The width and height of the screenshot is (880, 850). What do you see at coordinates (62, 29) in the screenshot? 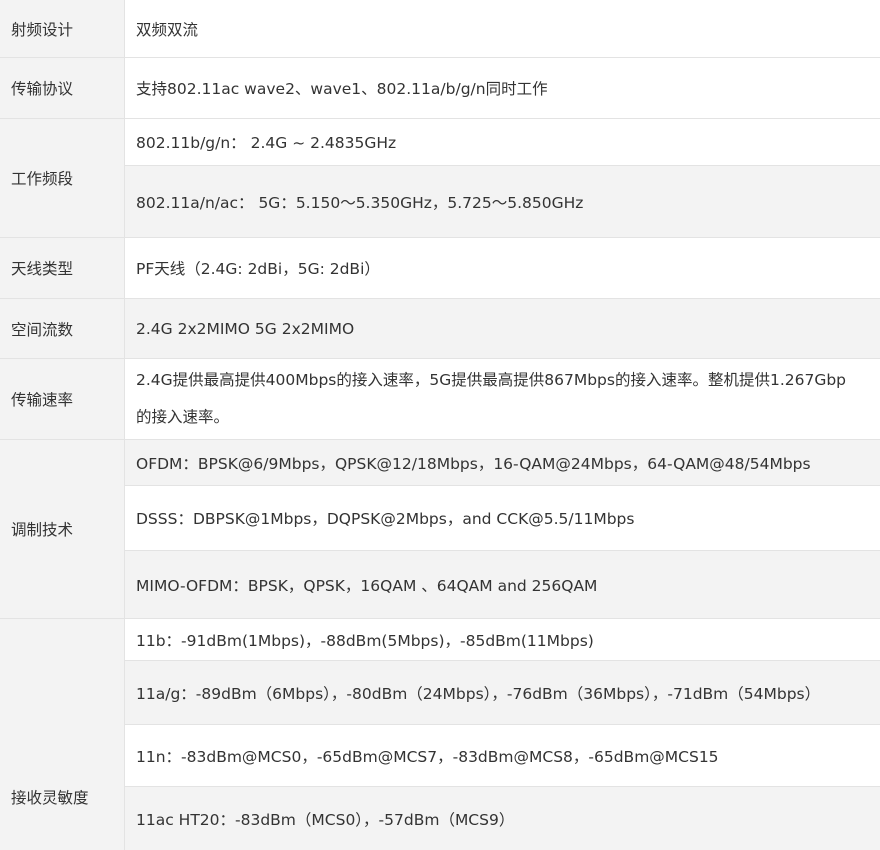
I see `label-rf-design: 射频设计` at bounding box center [62, 29].